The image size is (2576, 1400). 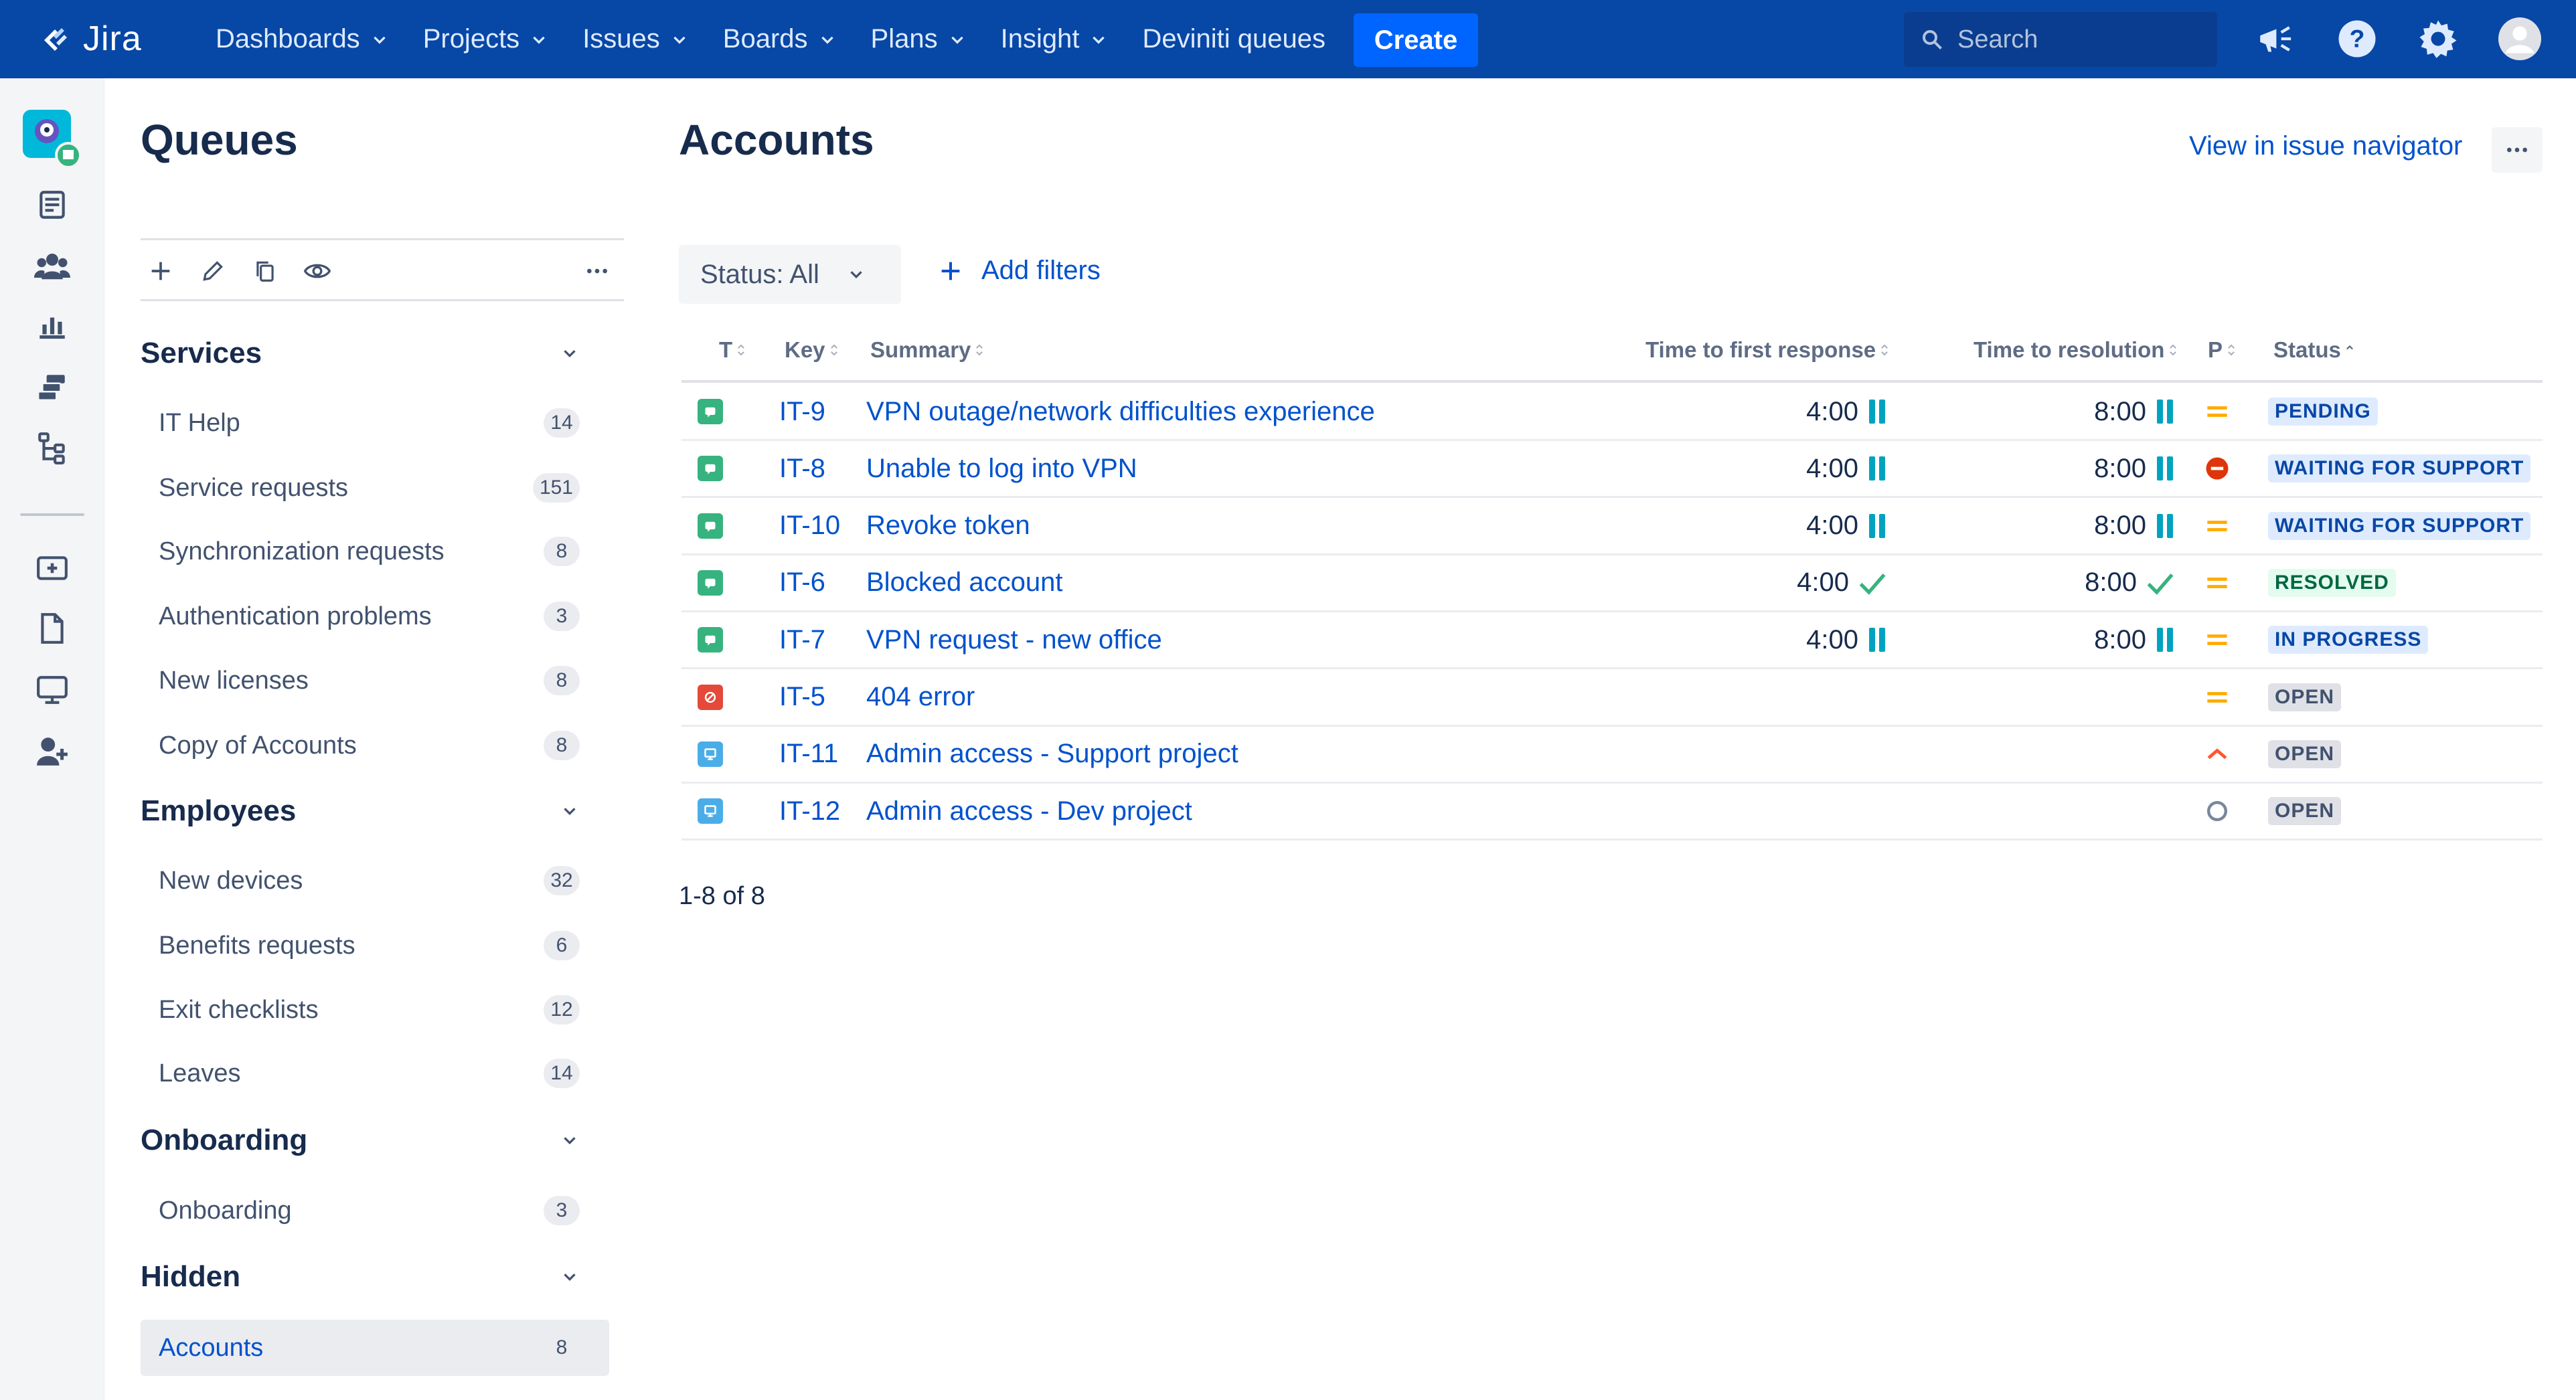 I want to click on issue-summary-link: Revoke token, so click(x=948, y=526).